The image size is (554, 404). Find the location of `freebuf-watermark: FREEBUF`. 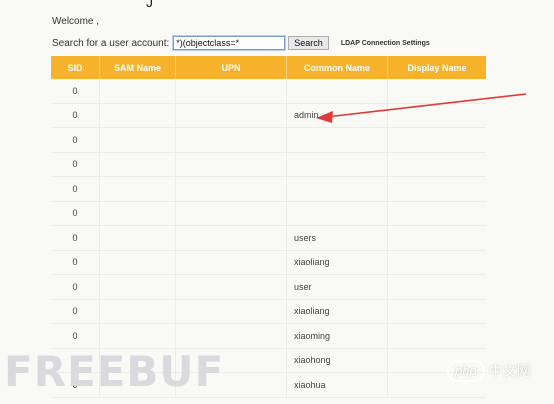

freebuf-watermark: FREEBUF is located at coordinates (114, 371).